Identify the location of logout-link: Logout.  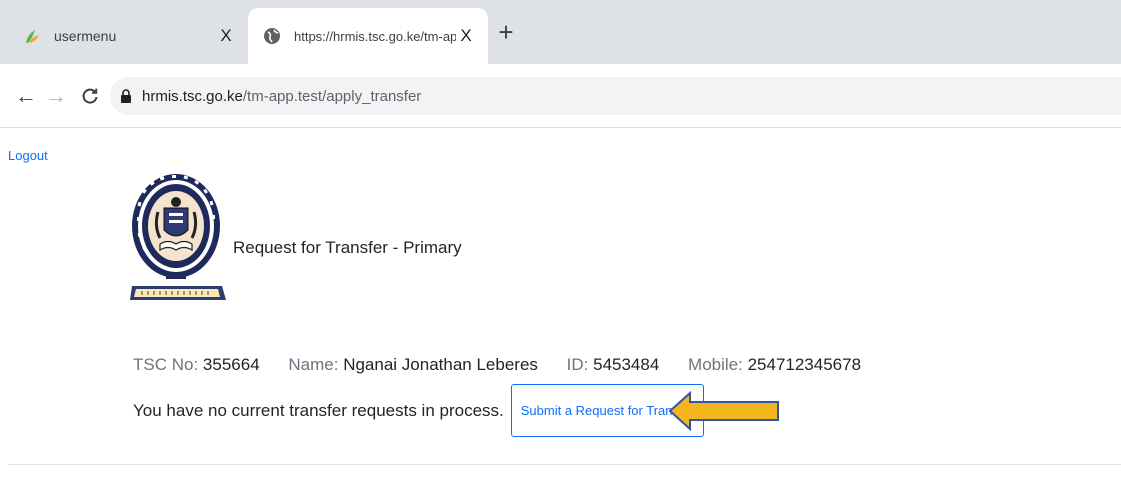
(28, 155).